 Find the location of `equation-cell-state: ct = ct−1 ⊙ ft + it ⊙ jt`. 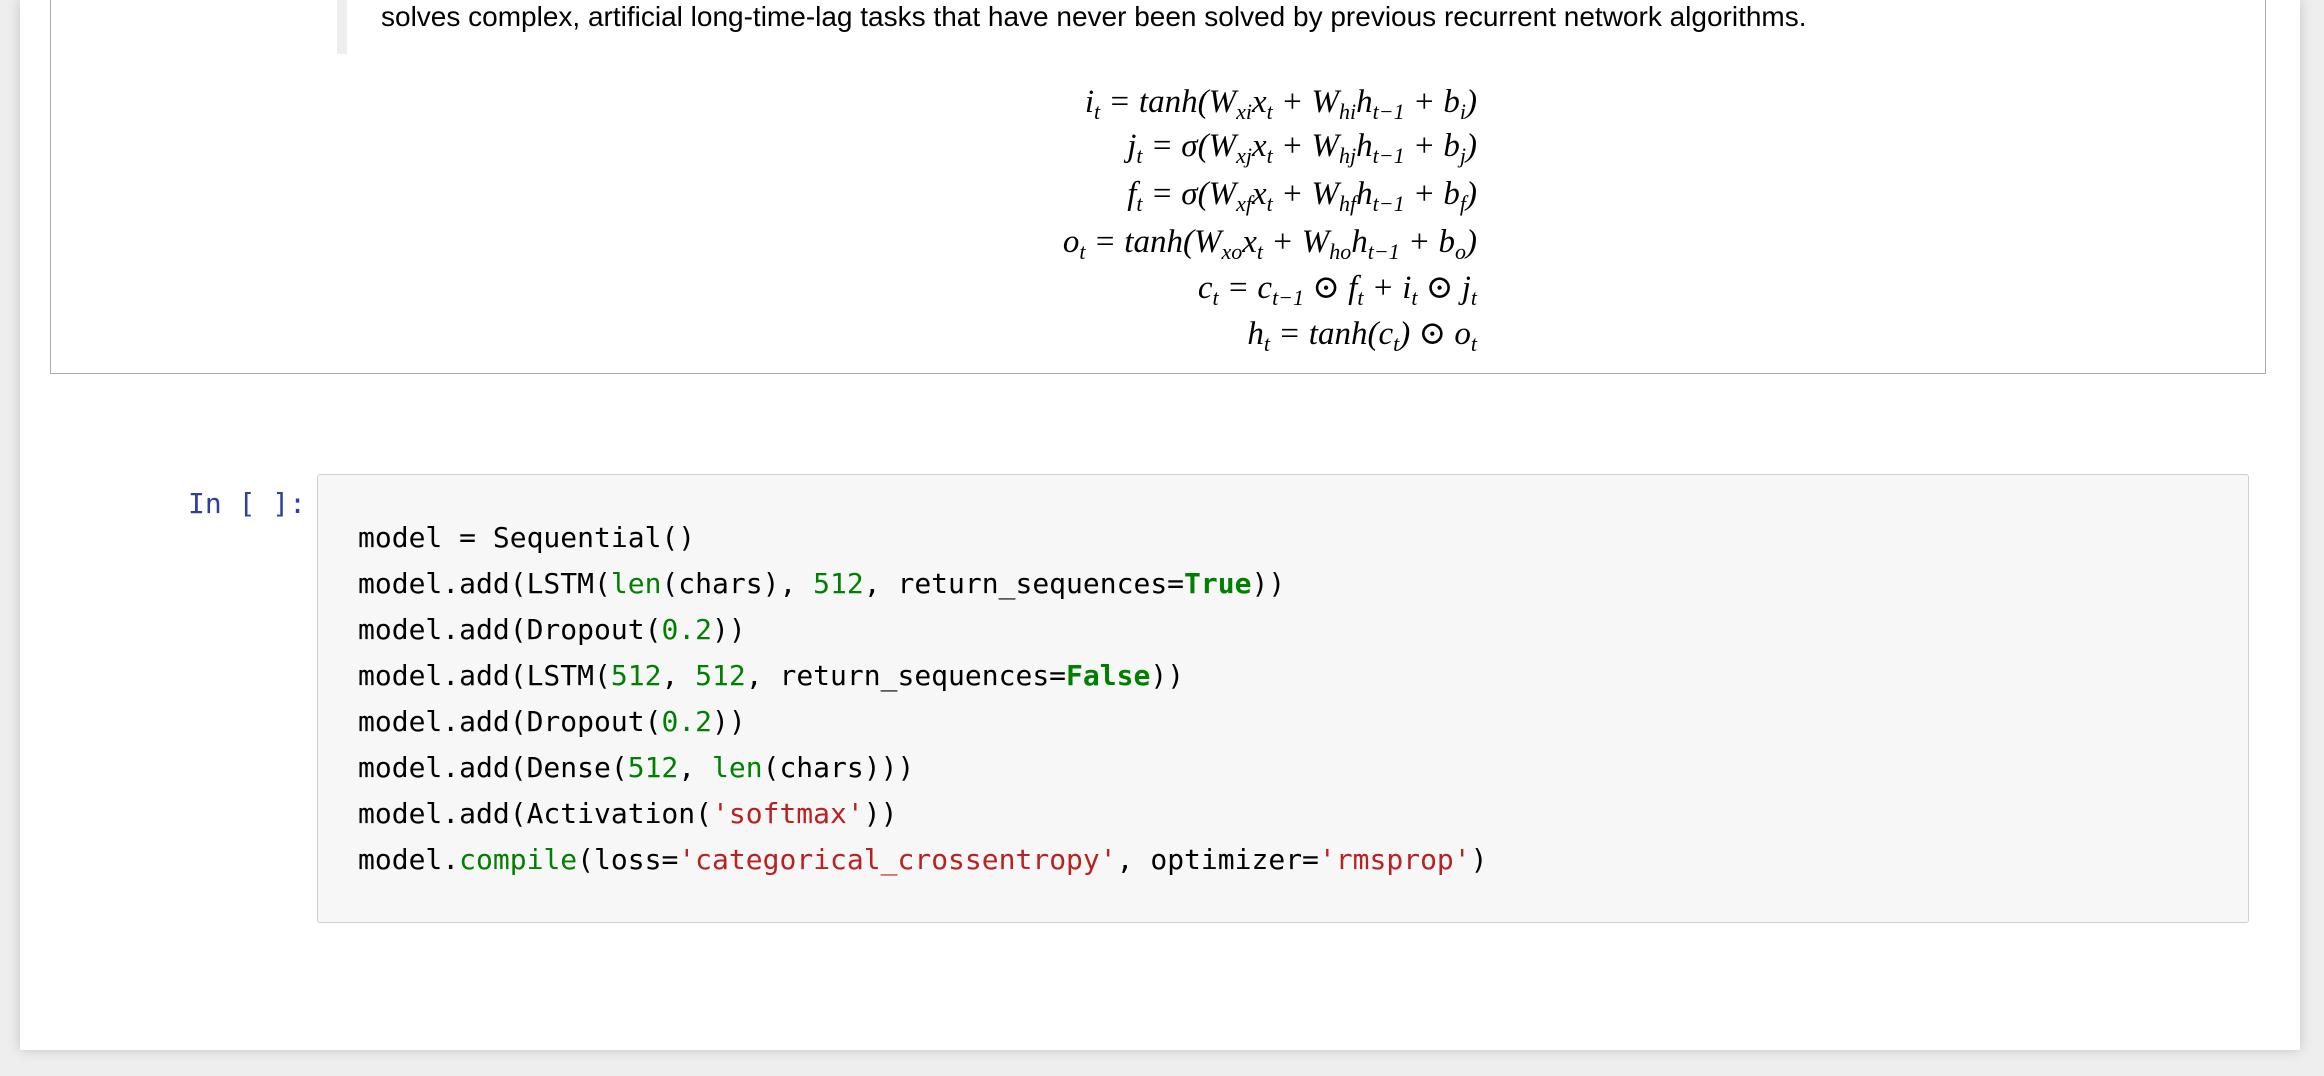

equation-cell-state: ct = ct−1 ⊙ ft + it ⊙ jt is located at coordinates (1337, 290).